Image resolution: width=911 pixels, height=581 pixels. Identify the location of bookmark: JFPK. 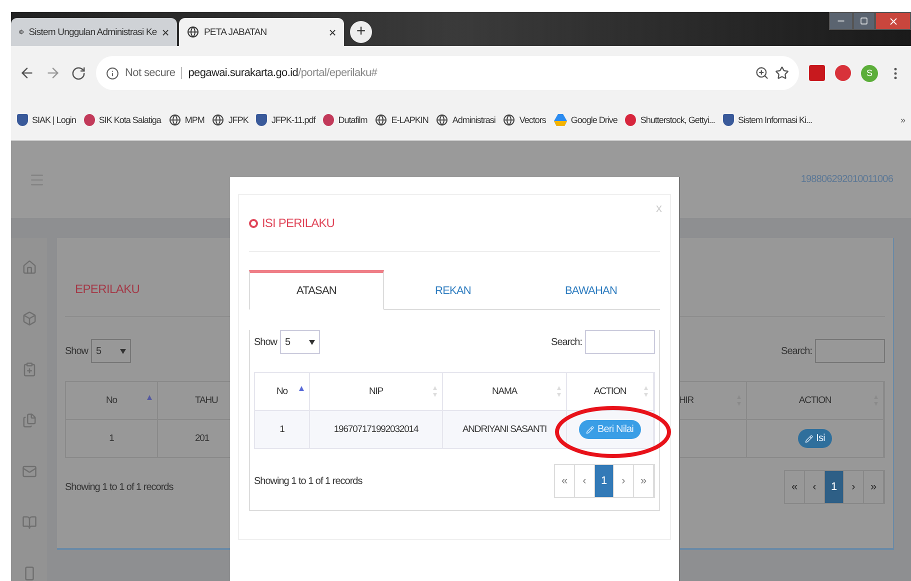
(230, 120).